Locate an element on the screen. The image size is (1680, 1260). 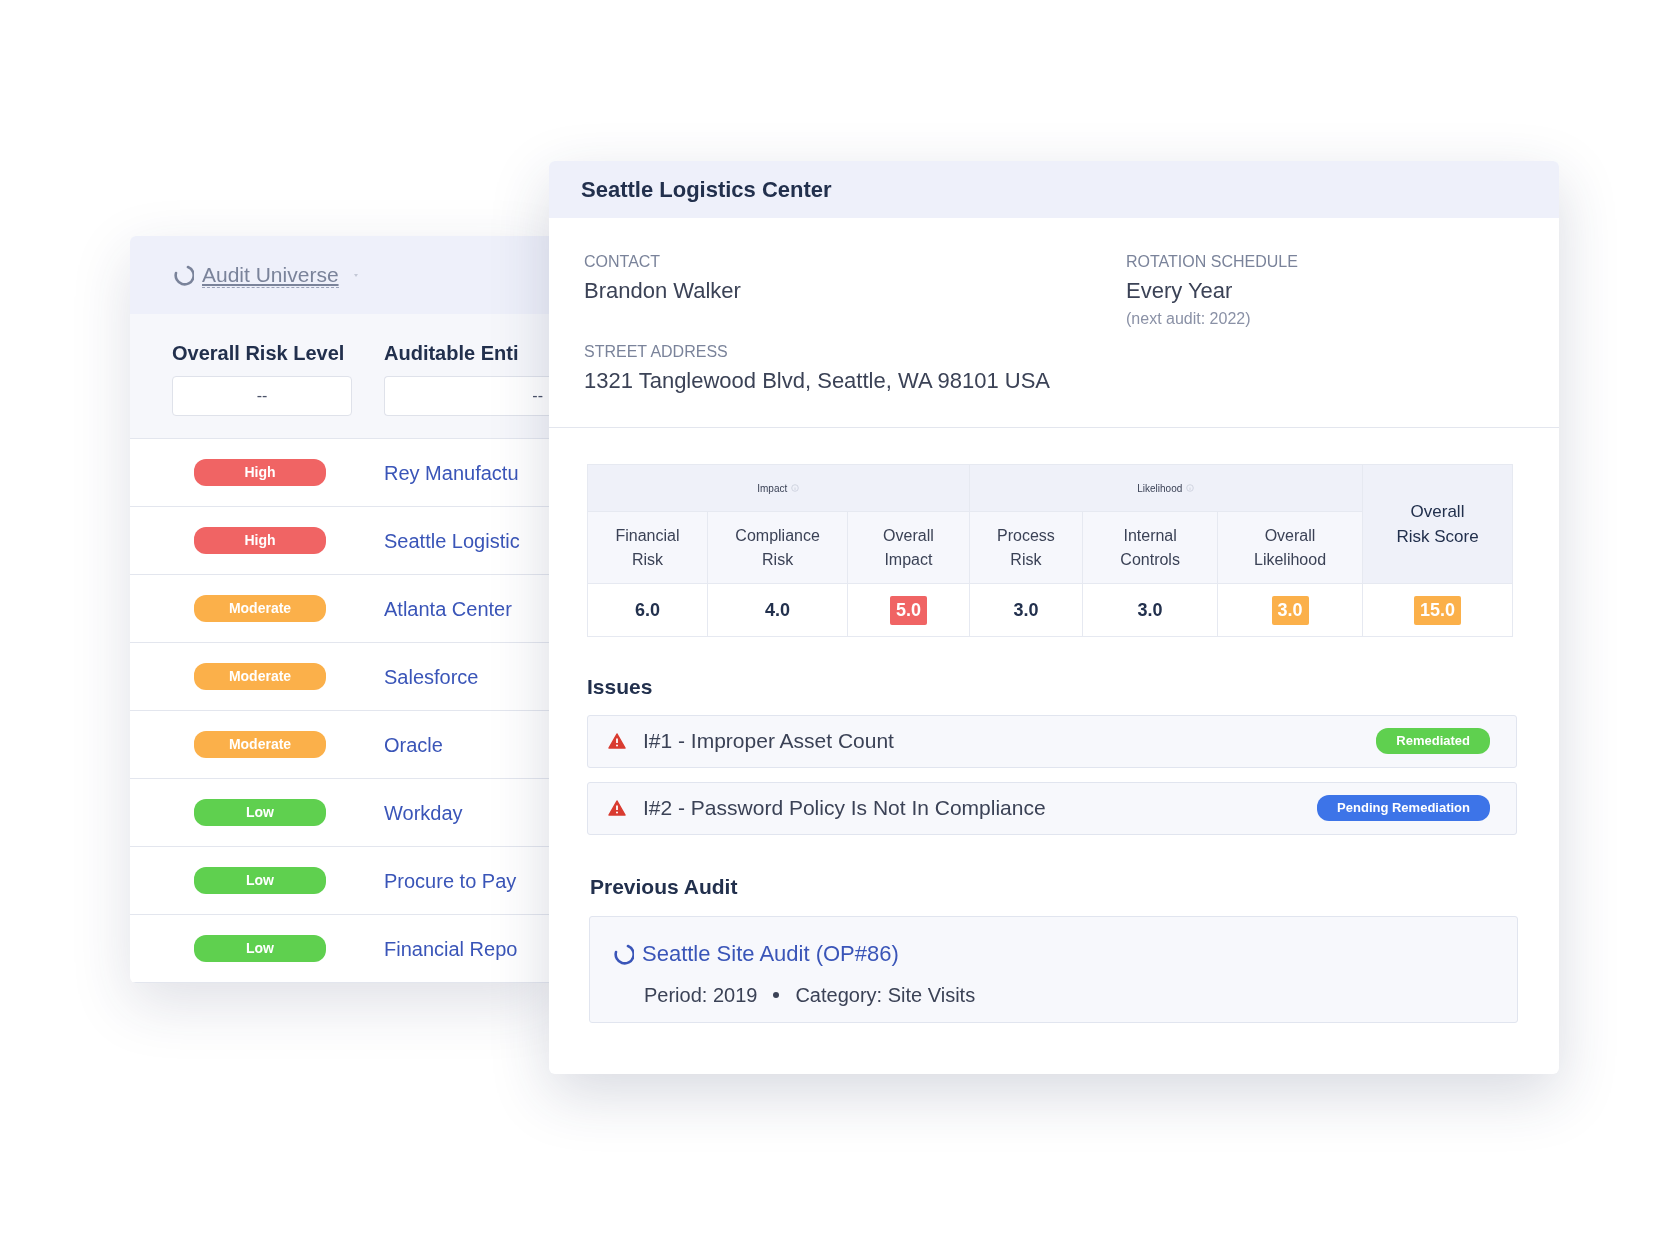
score-tag: 5.0 is located at coordinates (908, 610).